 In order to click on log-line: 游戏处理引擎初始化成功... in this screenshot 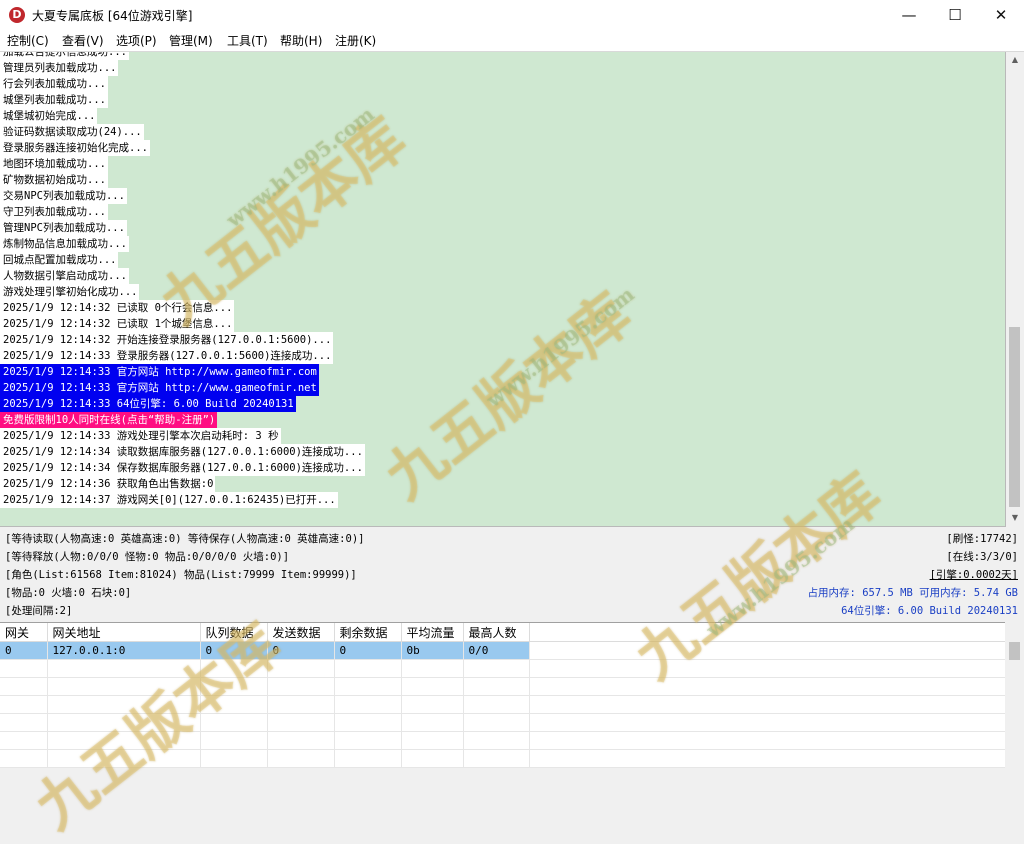, I will do `click(70, 292)`.